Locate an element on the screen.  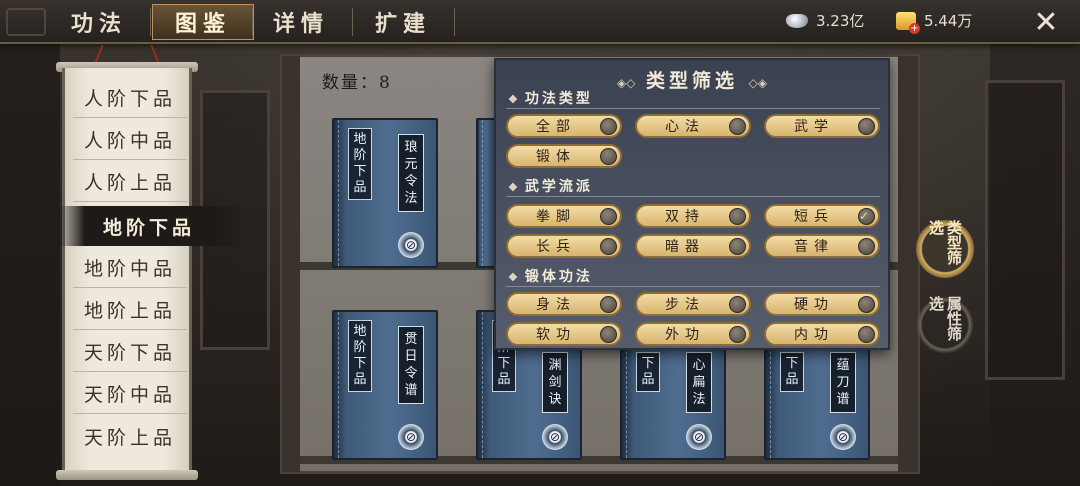
rank-item-ren-low: 人阶下品 is located at coordinates (130, 98).